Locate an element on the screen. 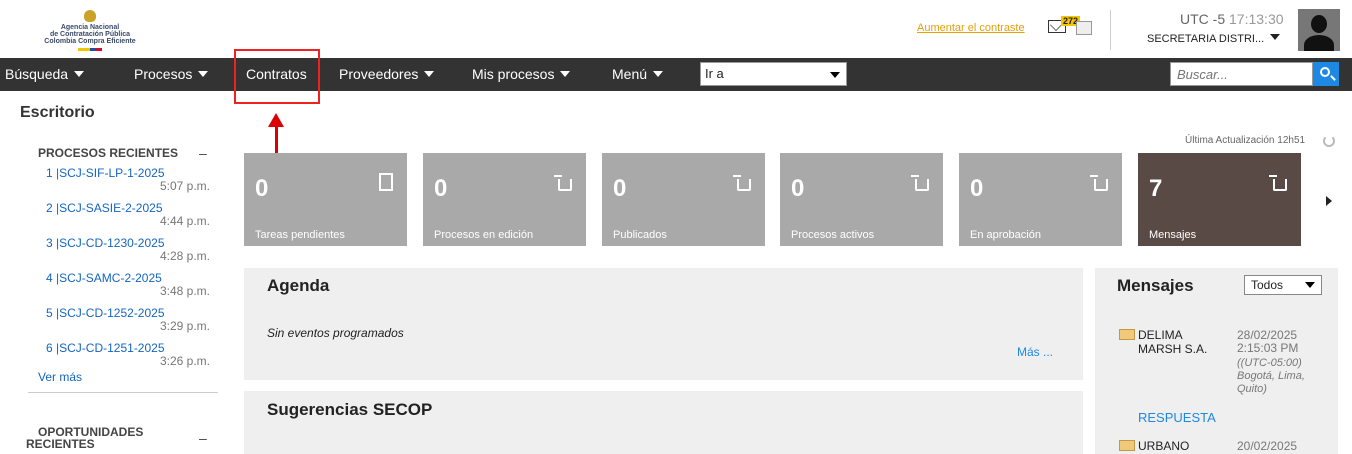  header-divider is located at coordinates (1110, 30).